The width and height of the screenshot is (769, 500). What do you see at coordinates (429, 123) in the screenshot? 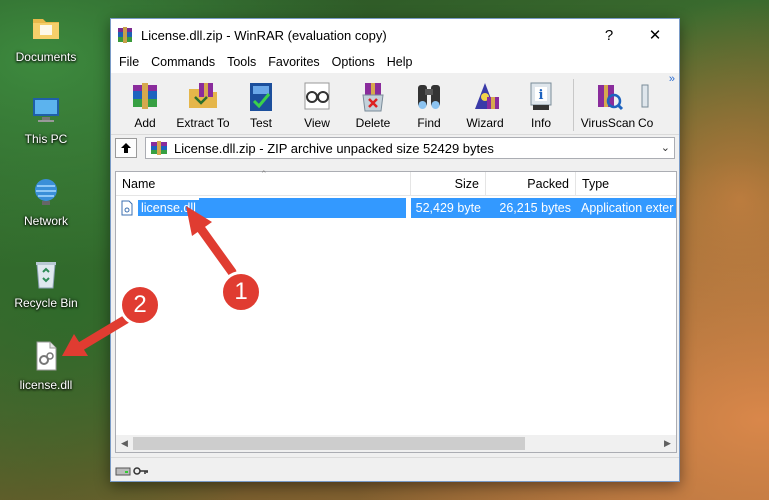
I see `tool-label: Find` at bounding box center [429, 123].